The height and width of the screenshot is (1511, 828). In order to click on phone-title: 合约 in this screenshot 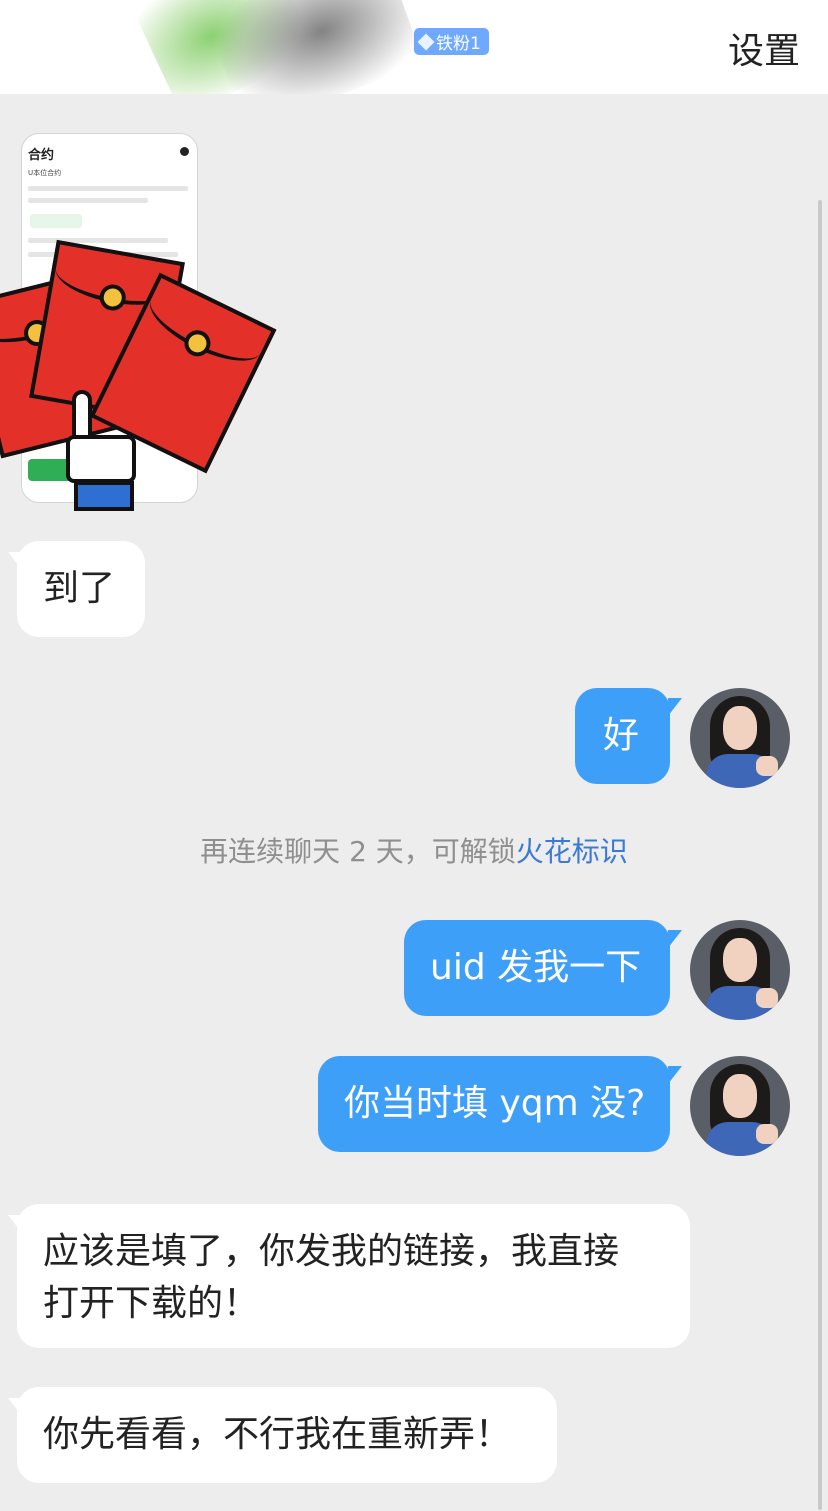, I will do `click(41, 155)`.